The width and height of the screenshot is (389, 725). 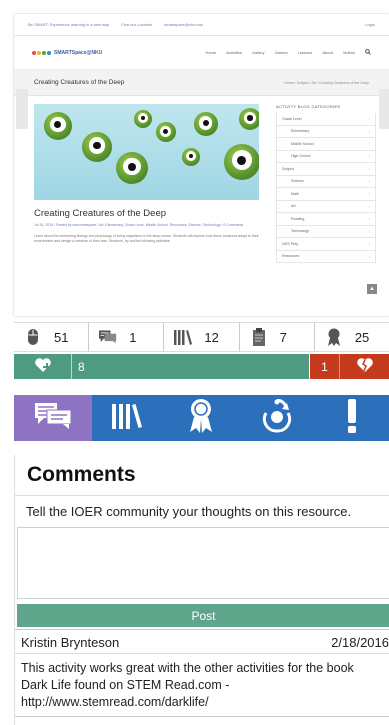 I want to click on library-tab, so click(x=127, y=418).